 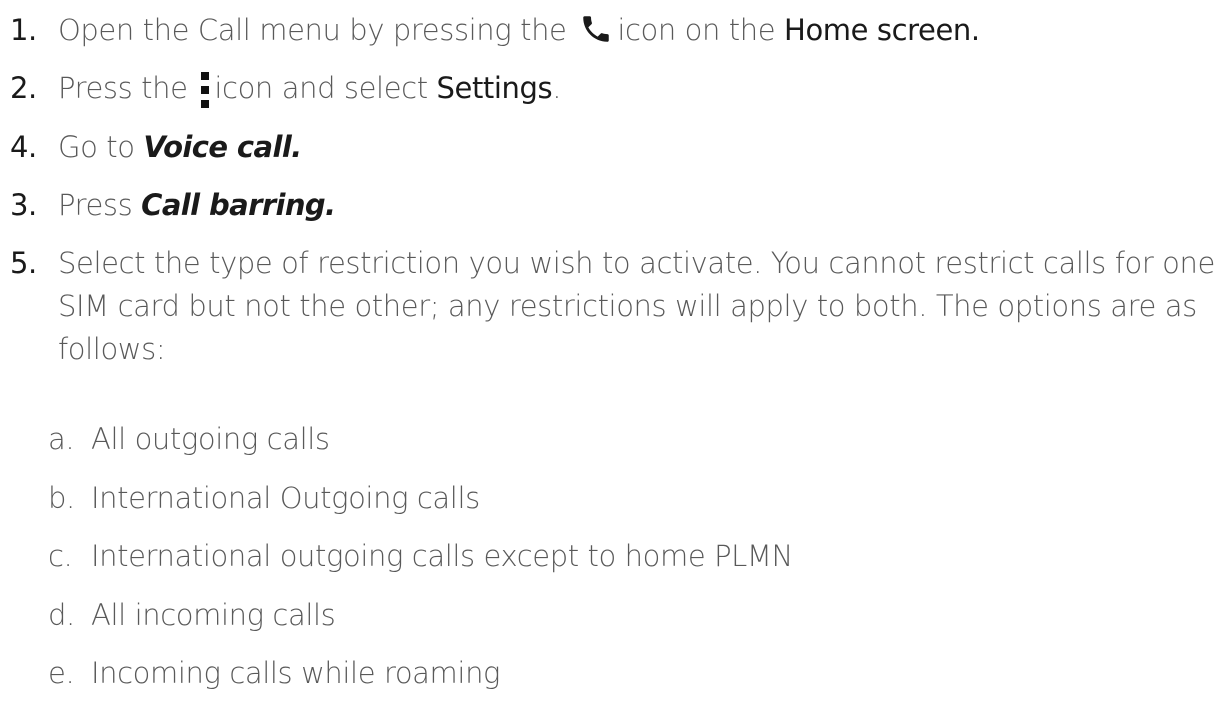 I want to click on option-item: d. All incoming calls, so click(x=192, y=615).